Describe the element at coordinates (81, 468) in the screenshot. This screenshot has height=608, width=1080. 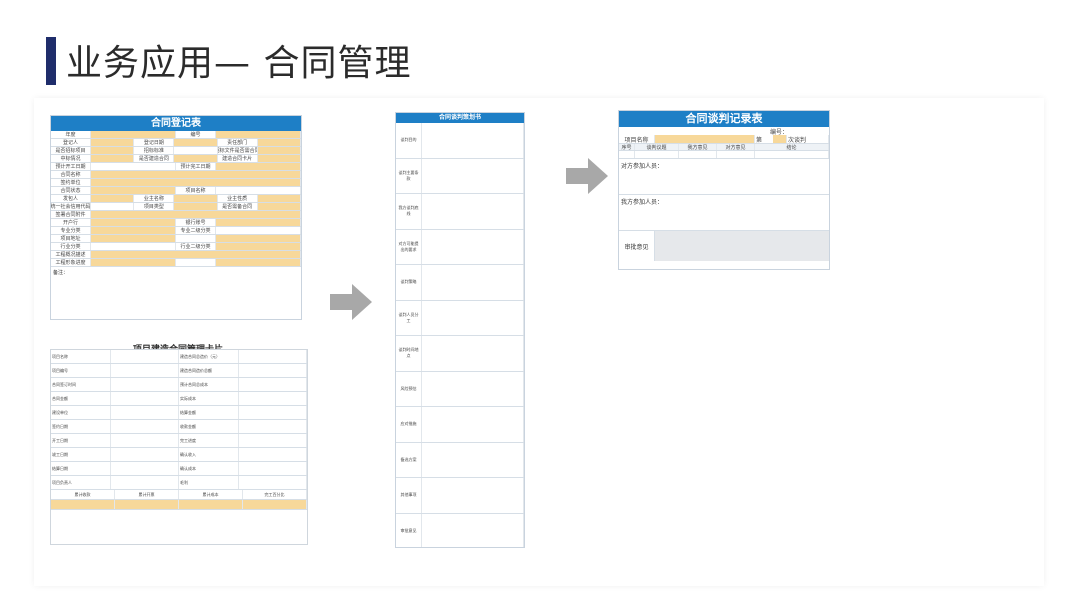
I see `card-label: 结算日期` at that location.